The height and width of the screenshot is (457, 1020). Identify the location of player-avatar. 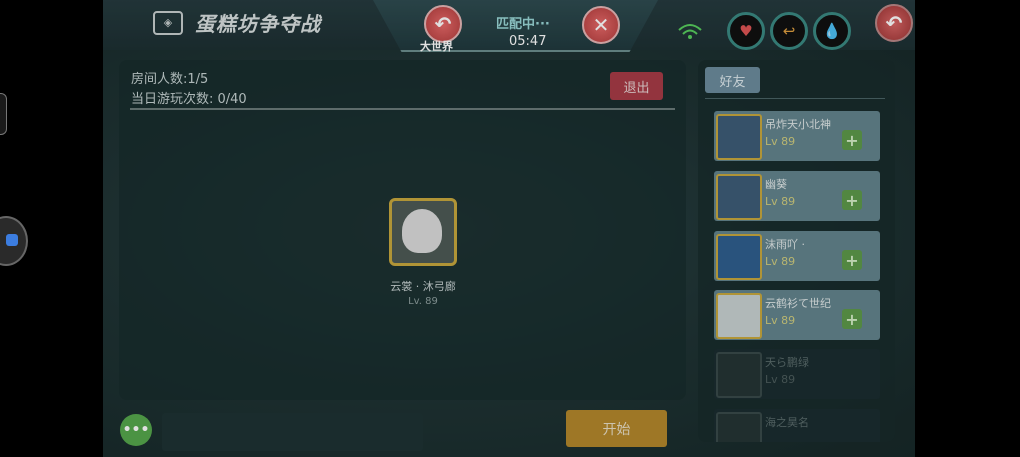
(423, 232).